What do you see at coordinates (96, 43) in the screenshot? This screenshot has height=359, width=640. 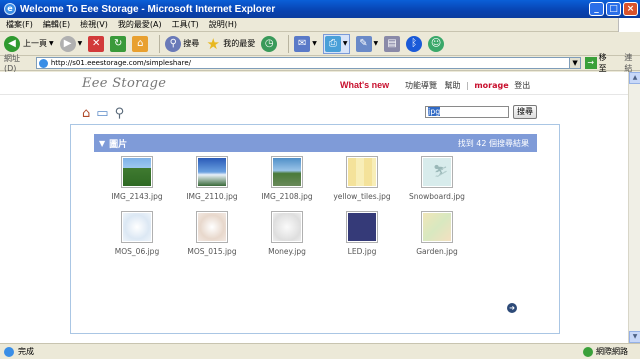 I see `stop-button: ✕` at bounding box center [96, 43].